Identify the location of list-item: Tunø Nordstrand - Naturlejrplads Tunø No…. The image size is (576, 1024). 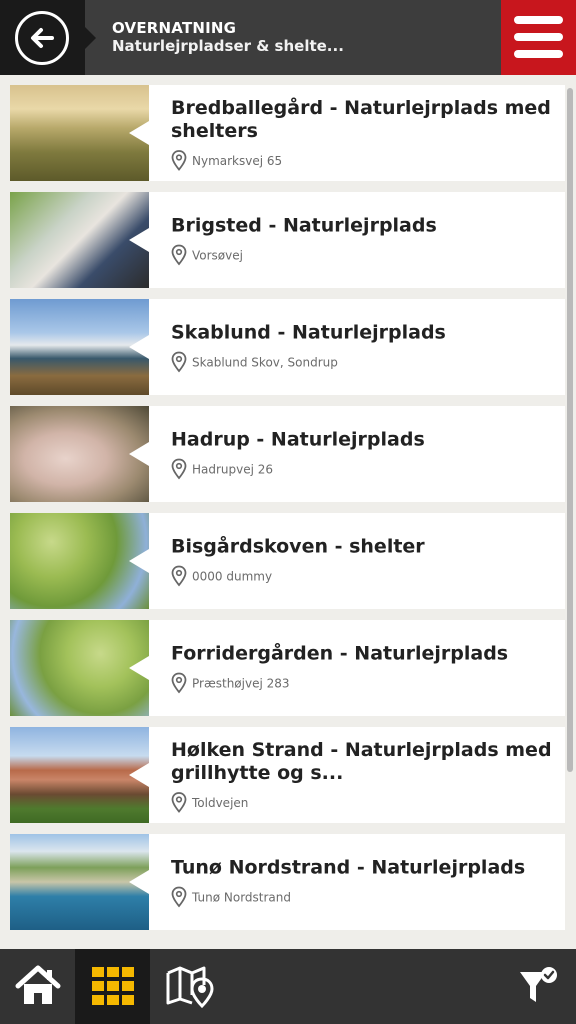
(287, 882).